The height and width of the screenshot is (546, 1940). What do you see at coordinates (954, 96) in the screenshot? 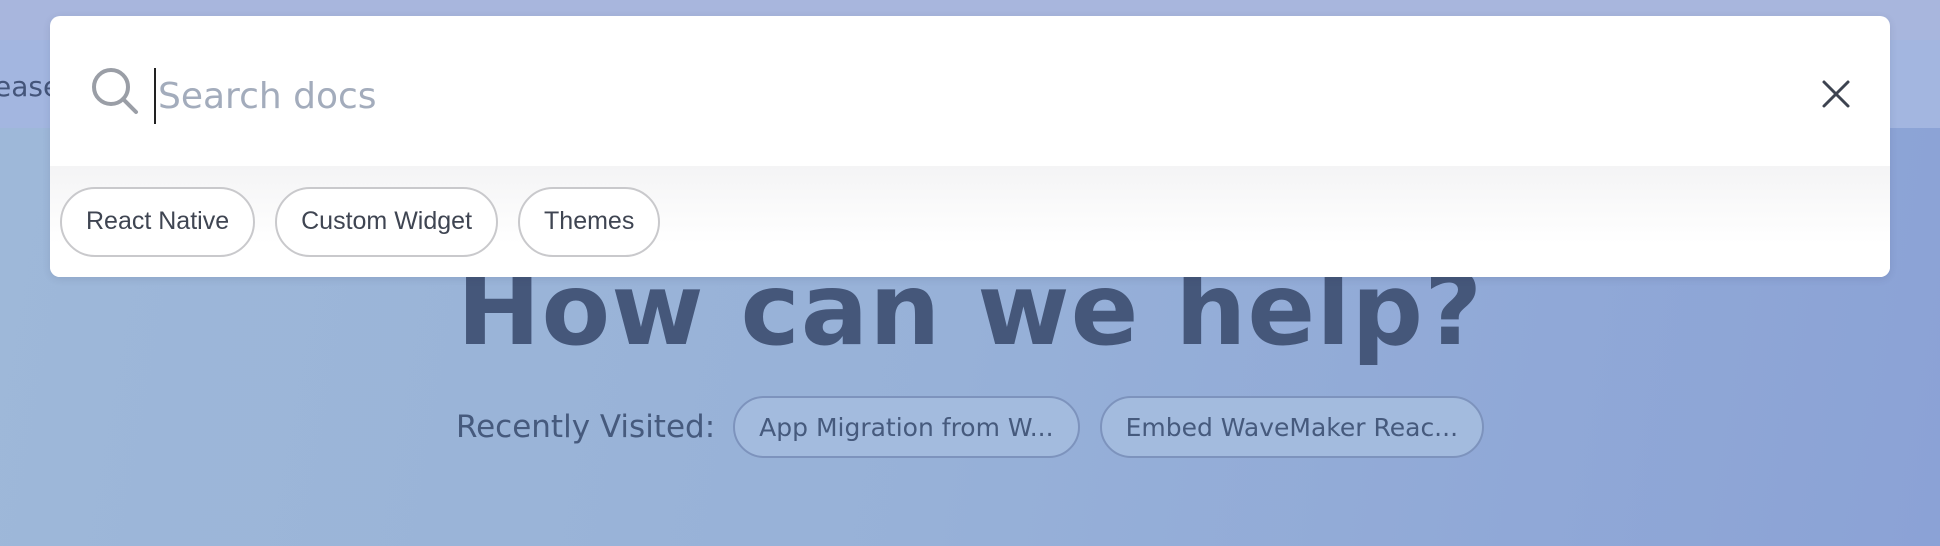
I see `search-input` at bounding box center [954, 96].